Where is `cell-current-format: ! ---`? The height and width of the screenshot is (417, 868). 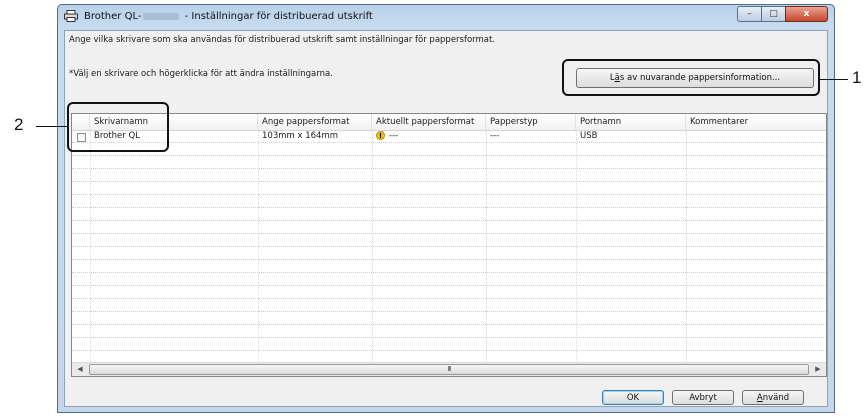 cell-current-format: ! --- is located at coordinates (429, 136).